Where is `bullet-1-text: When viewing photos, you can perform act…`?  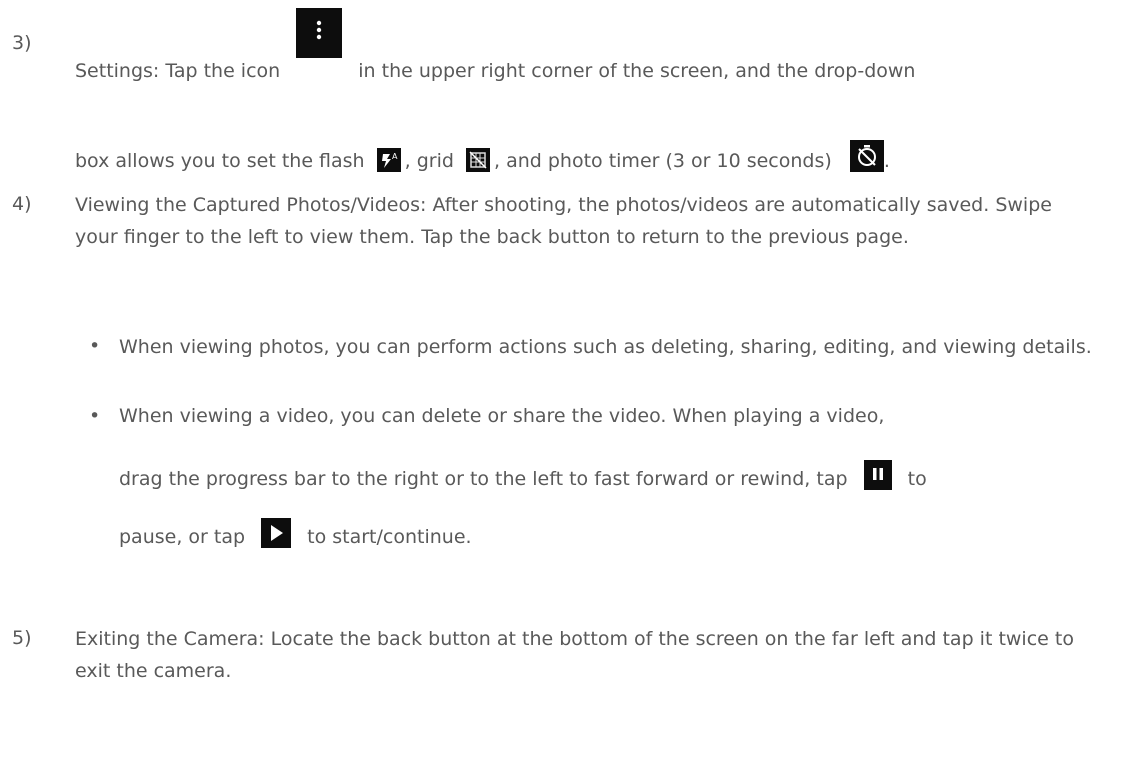 bullet-1-text: When viewing photos, you can perform act… is located at coordinates (605, 347).